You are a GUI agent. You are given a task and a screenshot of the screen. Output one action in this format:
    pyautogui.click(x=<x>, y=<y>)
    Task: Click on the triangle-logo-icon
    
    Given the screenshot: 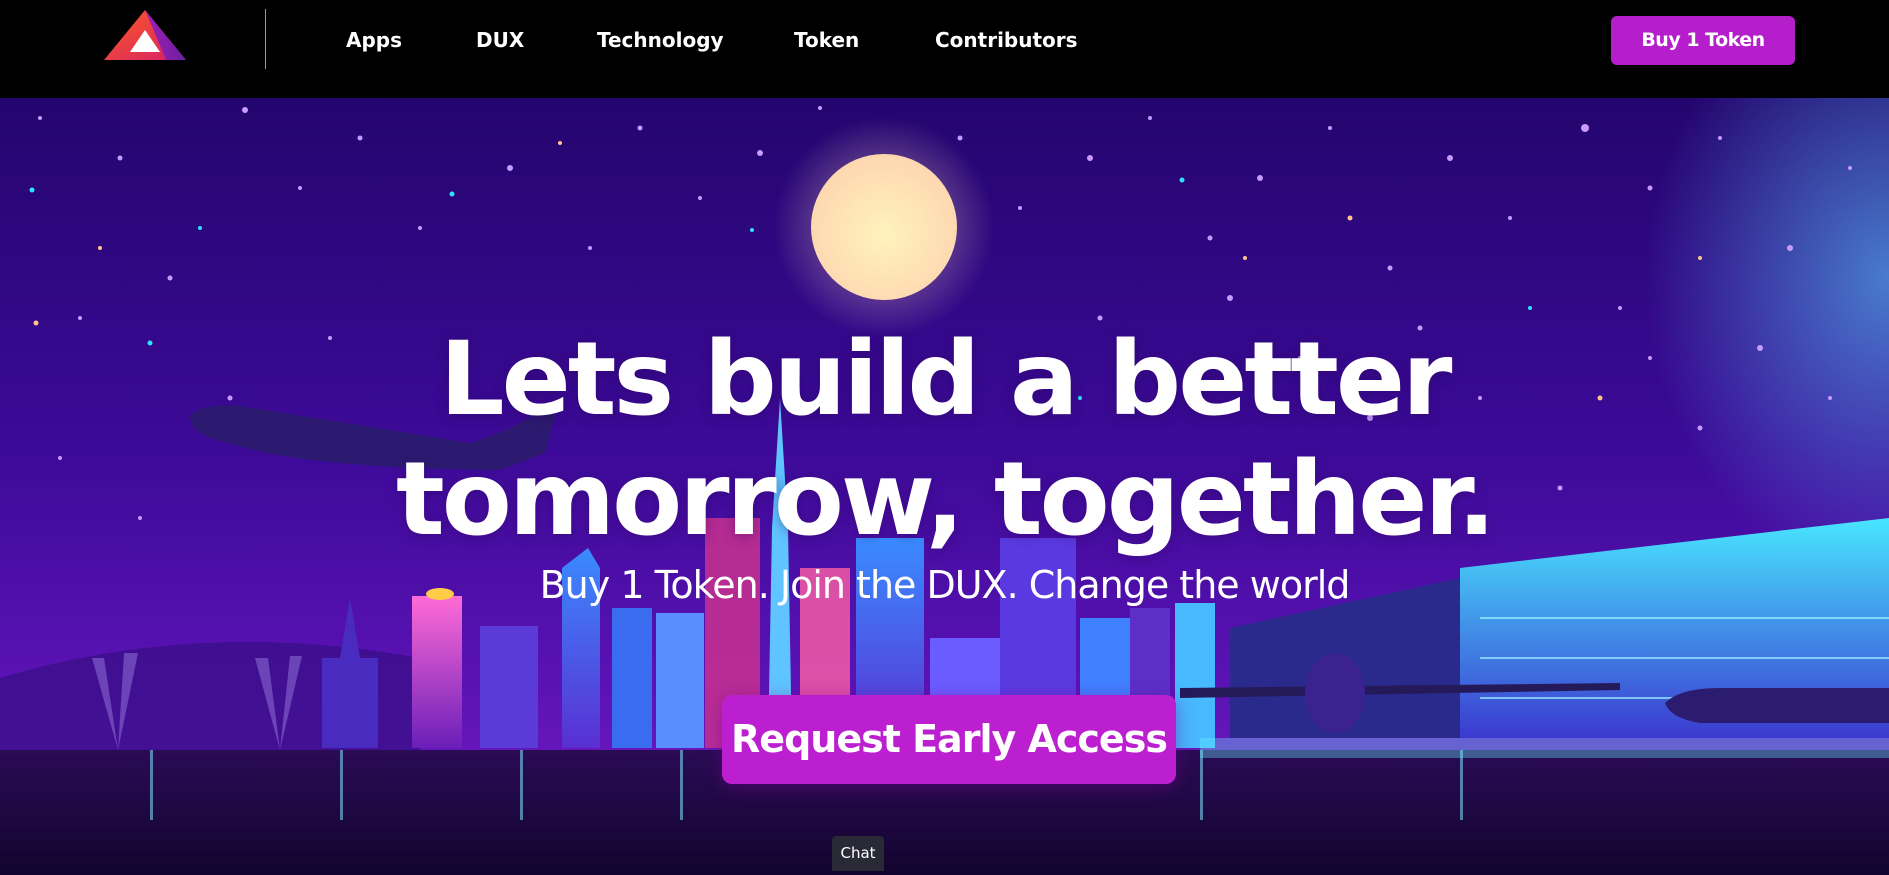 What is the action you would take?
    pyautogui.click(x=145, y=36)
    